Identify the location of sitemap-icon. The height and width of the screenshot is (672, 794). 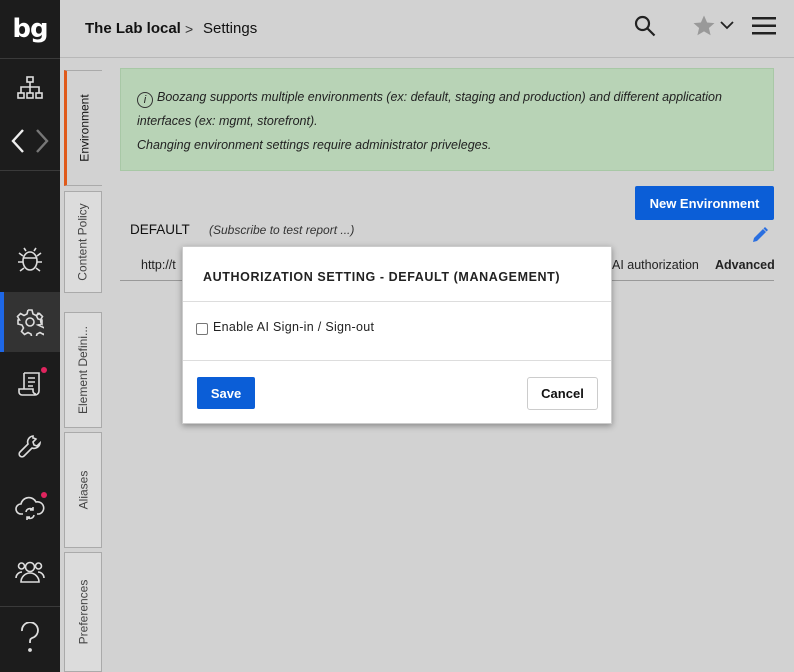
(30, 88).